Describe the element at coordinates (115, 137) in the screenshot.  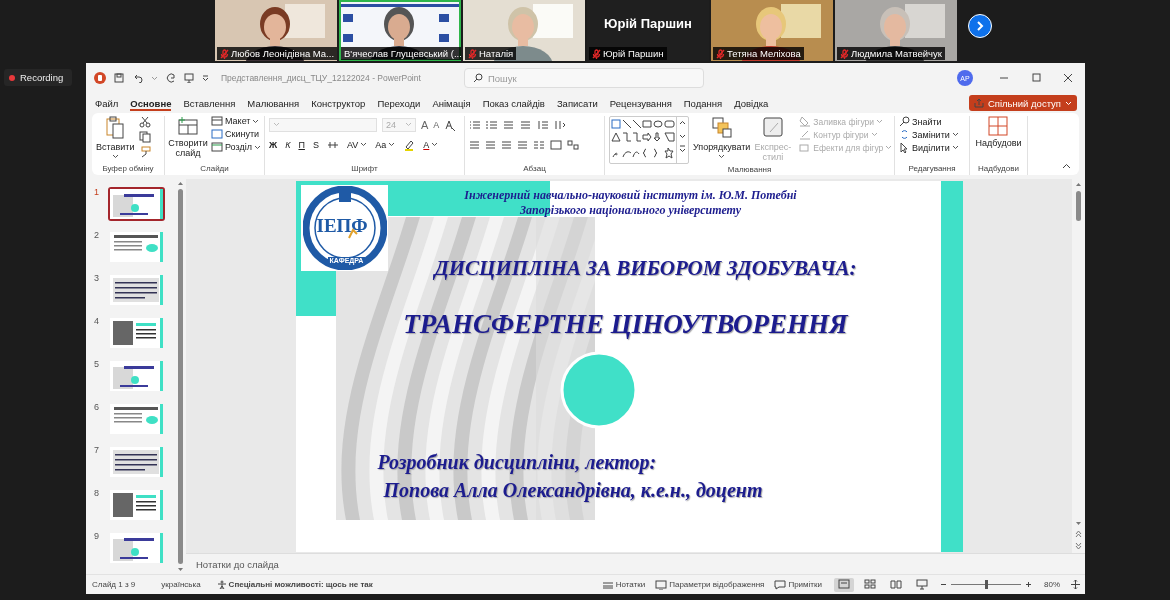
I see `paste-button: Вставити` at that location.